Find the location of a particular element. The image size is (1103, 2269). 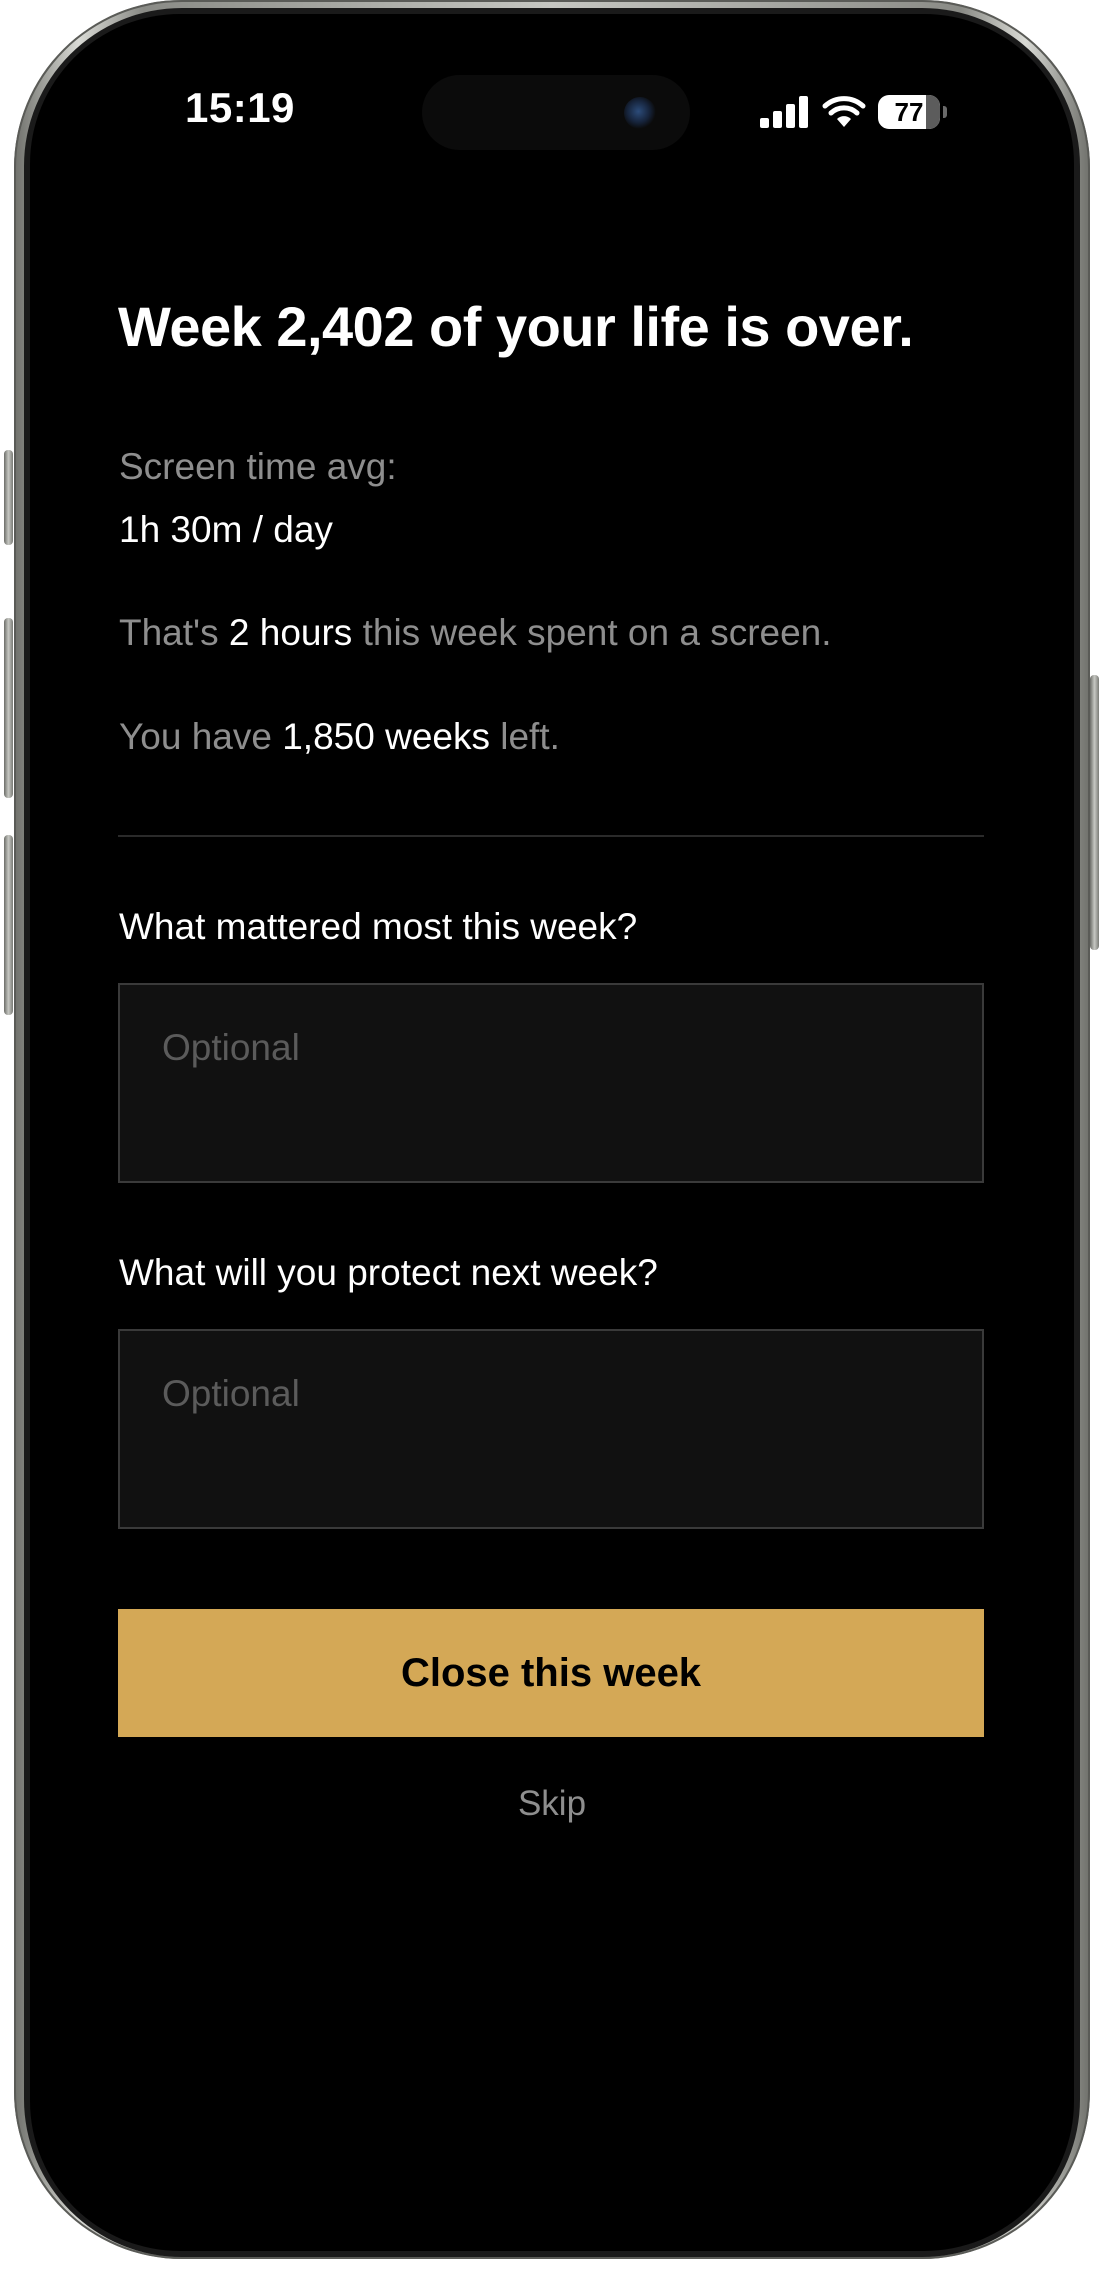

weeks-left-summary: You have 1,850 weeks left. is located at coordinates (339, 737).